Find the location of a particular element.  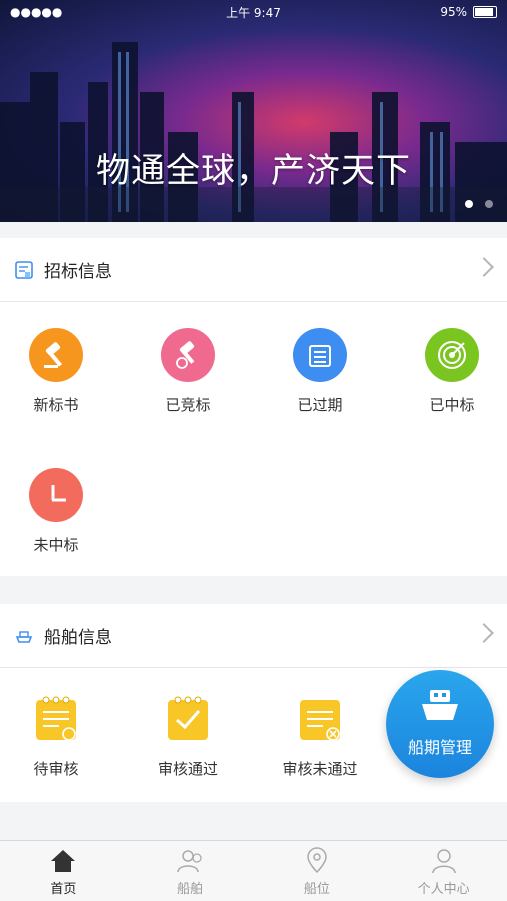

tab-label: 船位 is located at coordinates (316, 889).